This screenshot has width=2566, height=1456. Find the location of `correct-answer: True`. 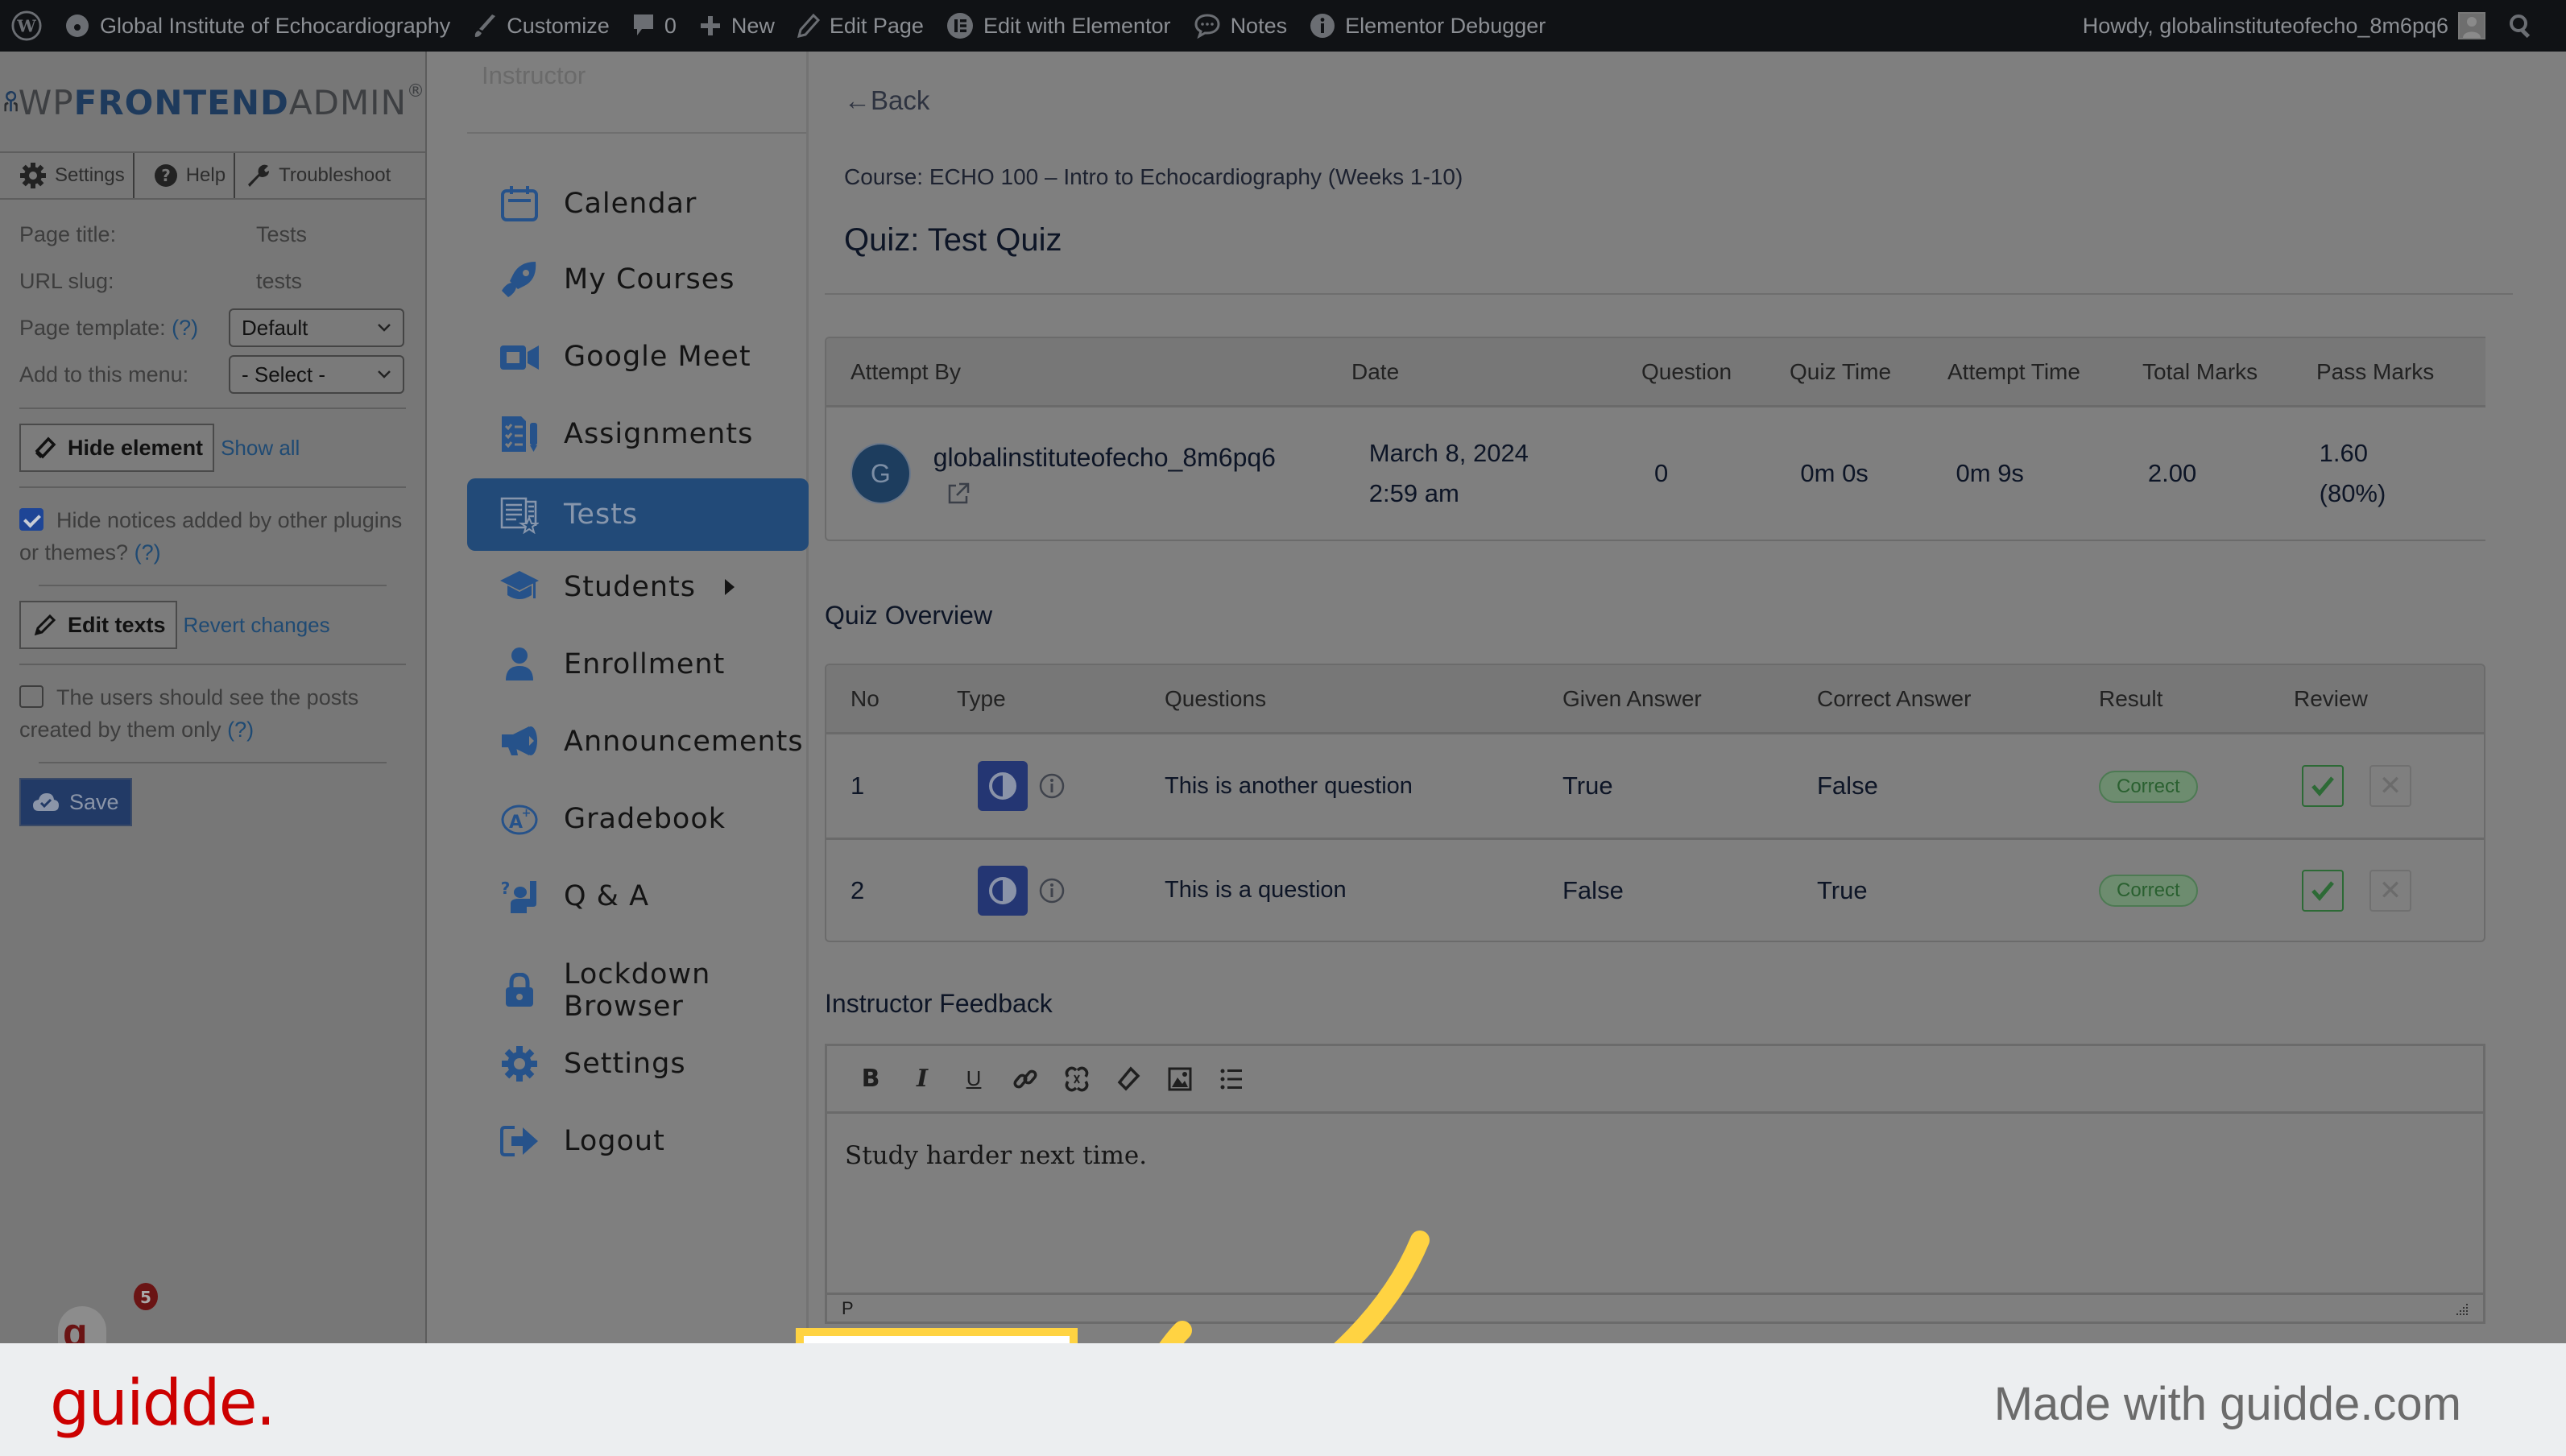

correct-answer: True is located at coordinates (1842, 890).